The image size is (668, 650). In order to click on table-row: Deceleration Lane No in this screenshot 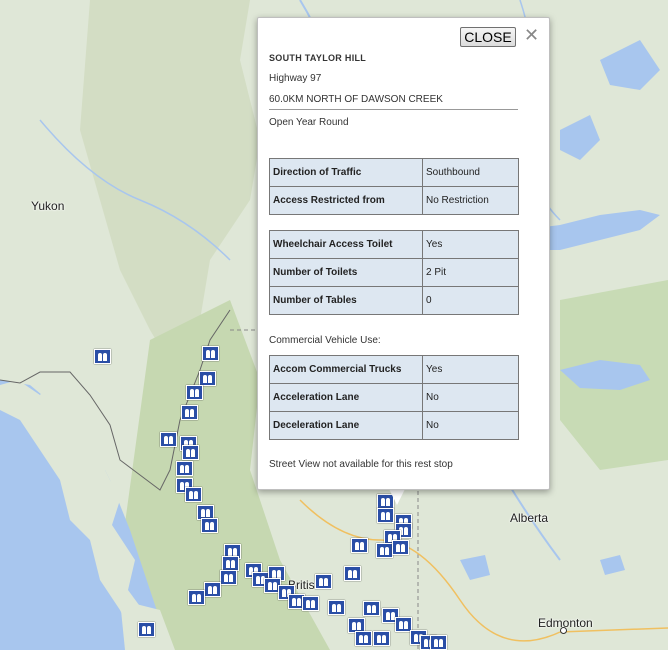, I will do `click(394, 425)`.